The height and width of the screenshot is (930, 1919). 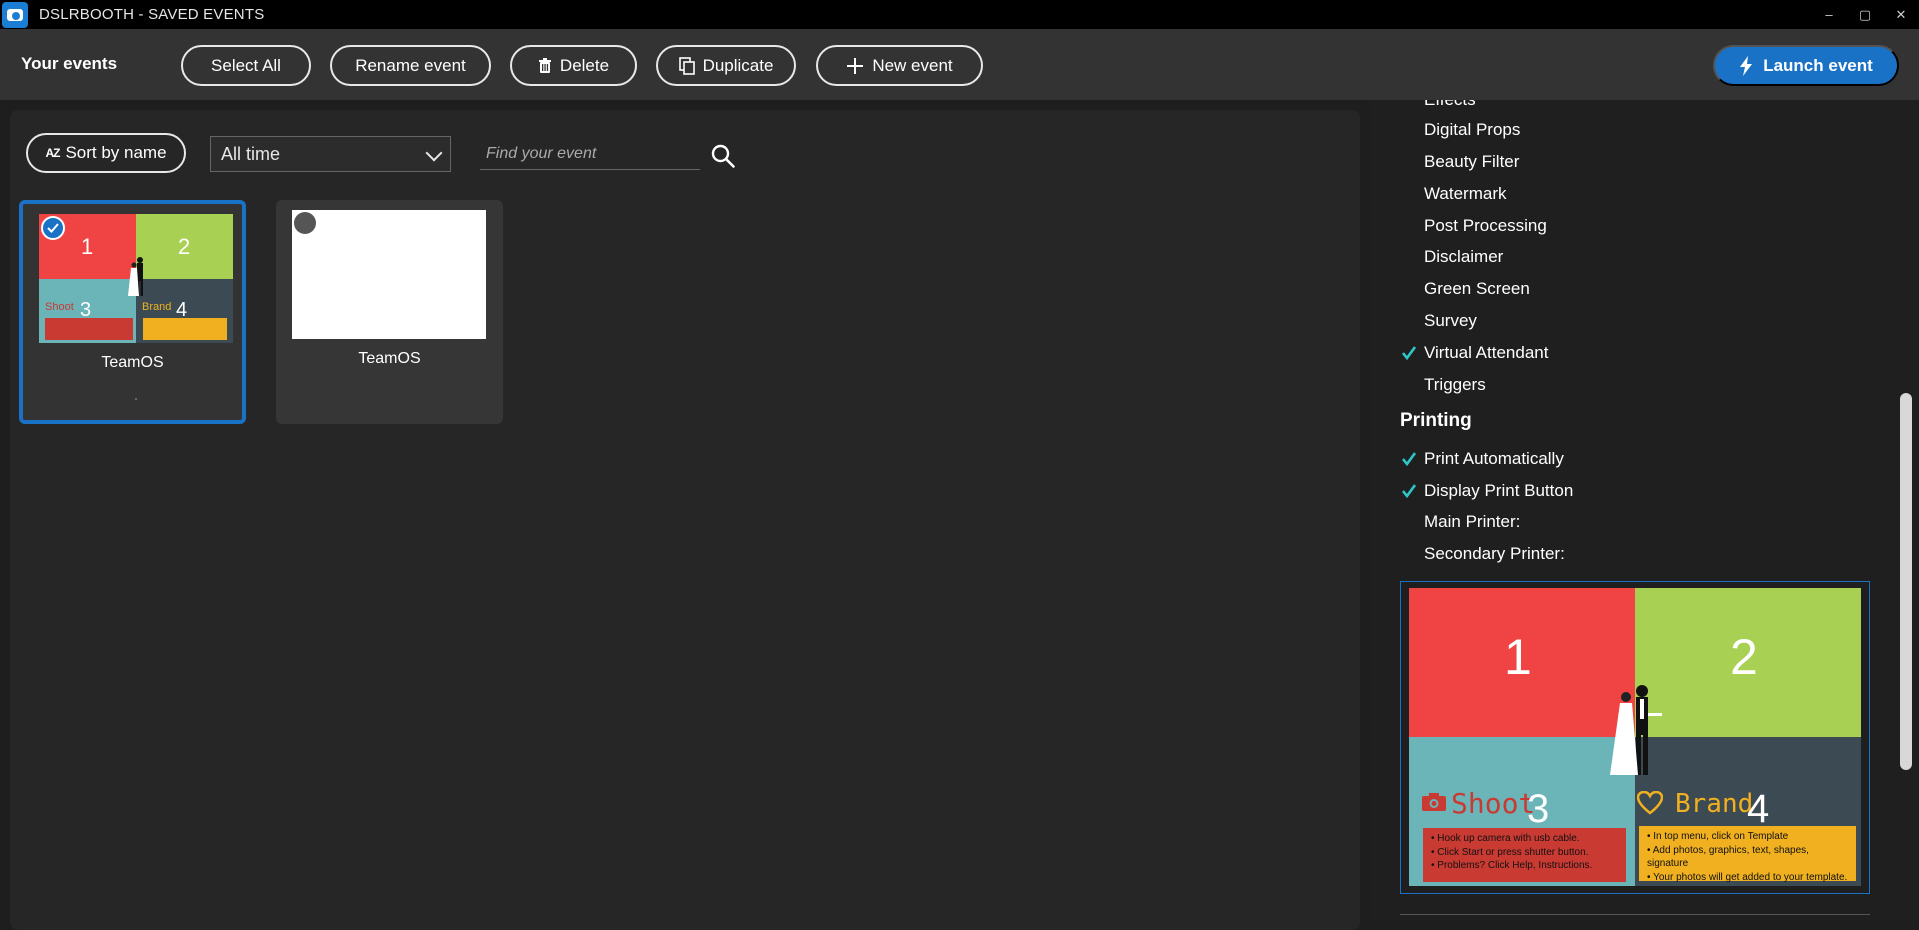 What do you see at coordinates (1499, 490) in the screenshot?
I see `printing-display-print-button: Display Print Button` at bounding box center [1499, 490].